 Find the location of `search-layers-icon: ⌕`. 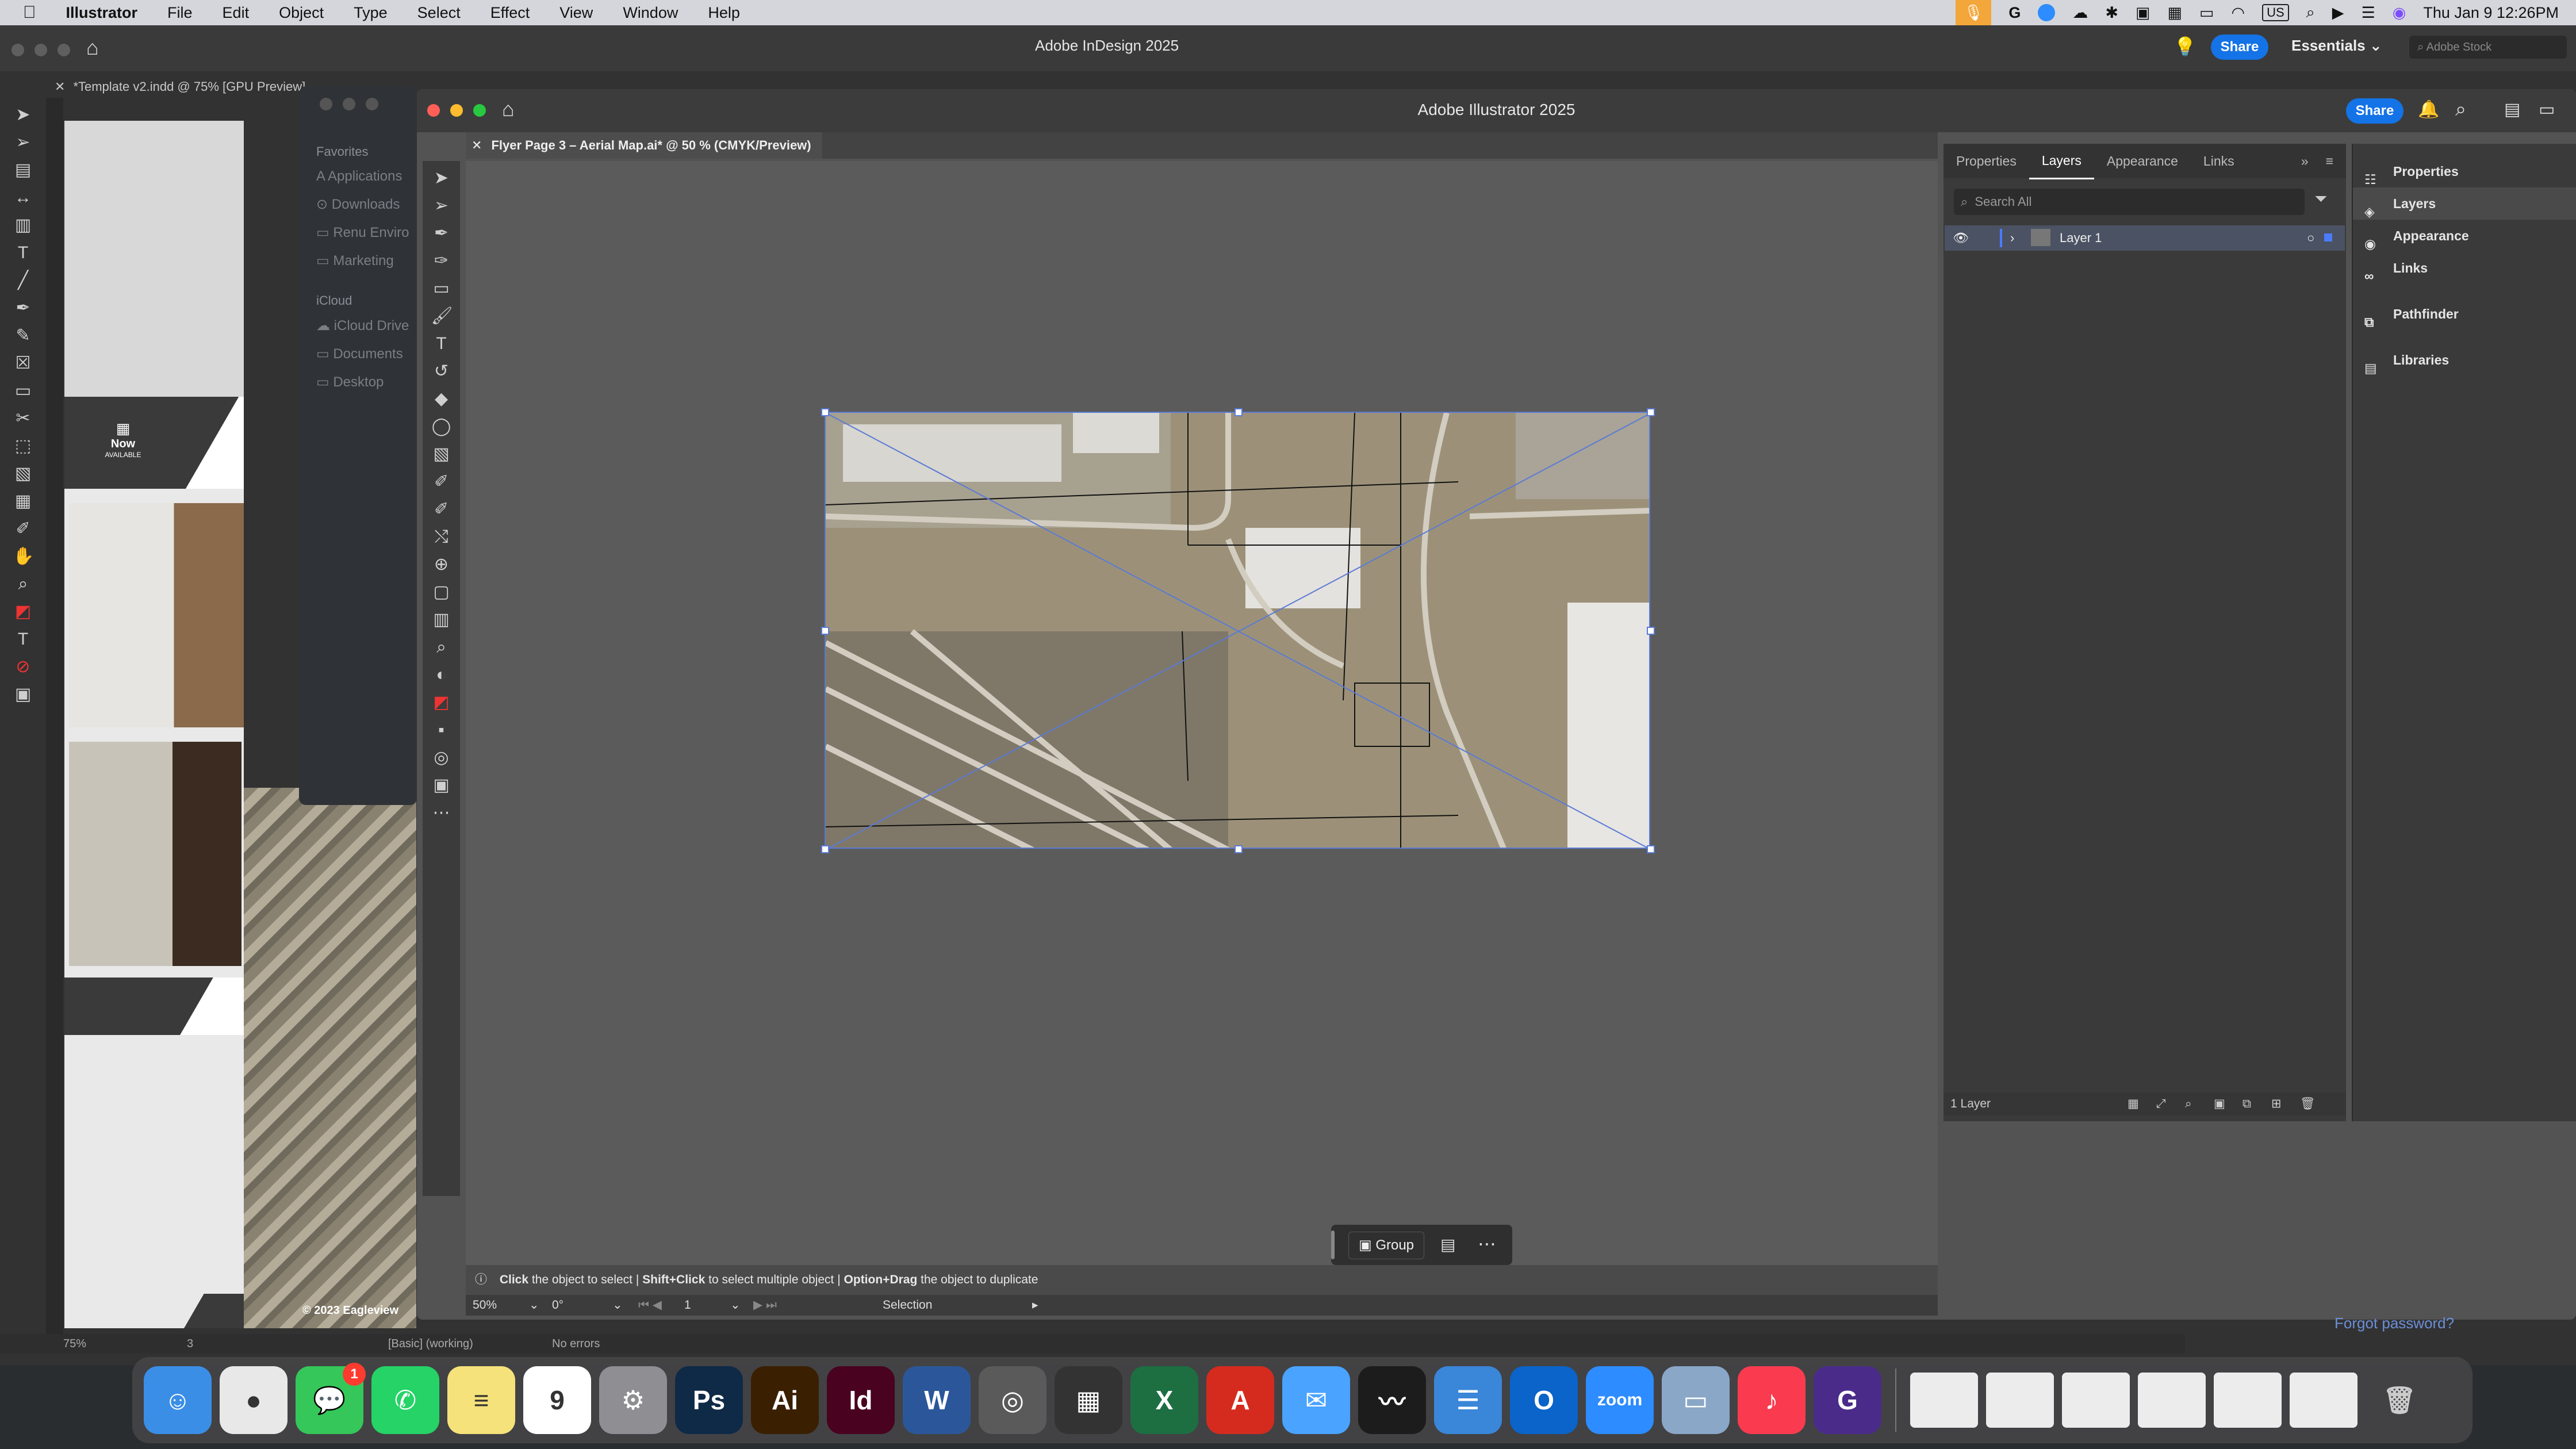

search-layers-icon: ⌕ is located at coordinates (2188, 1104).